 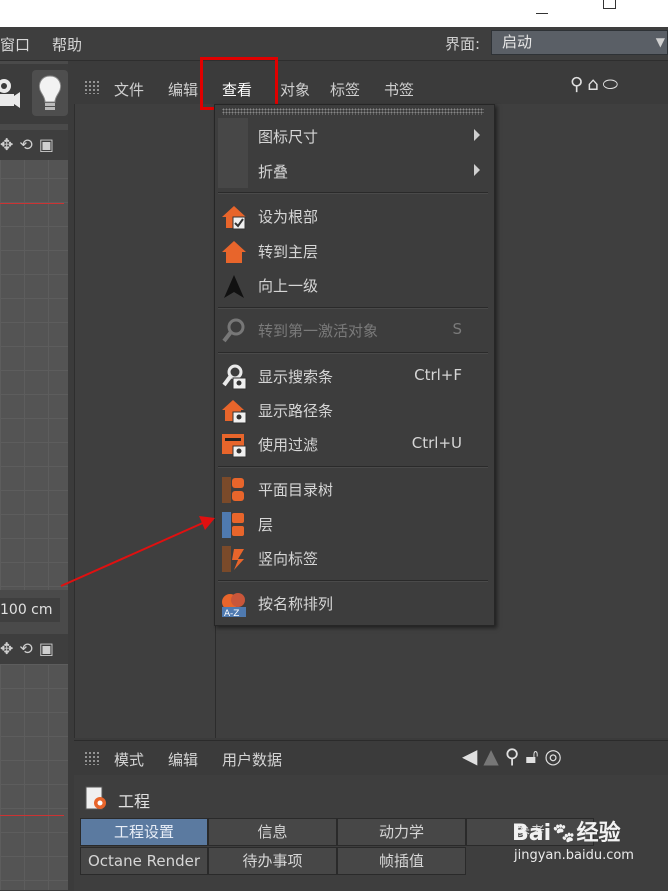 I want to click on om-menu-edit: 编辑, so click(x=183, y=89).